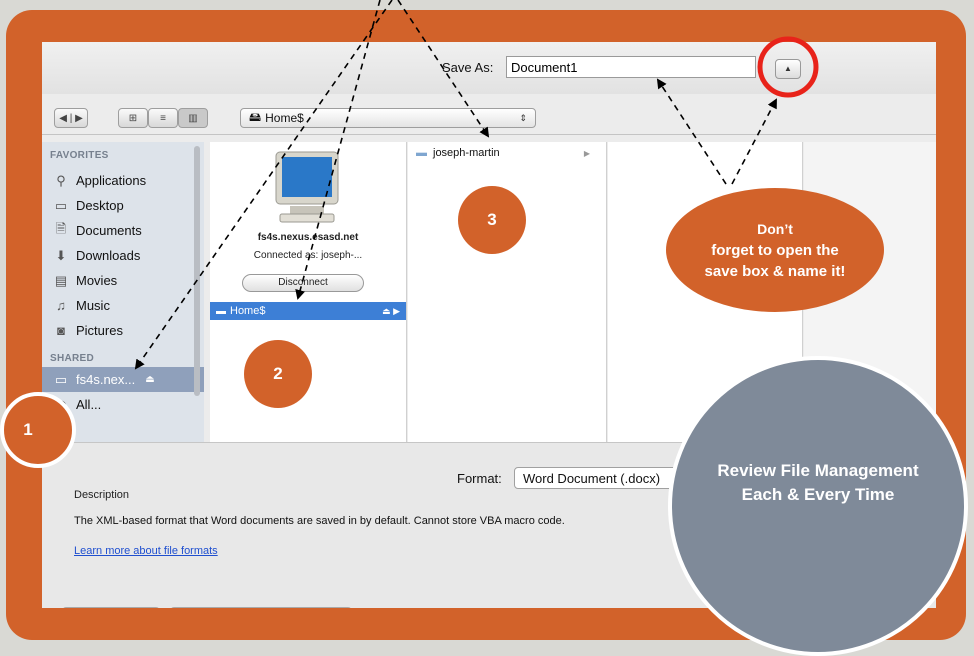 Image resolution: width=974 pixels, height=656 pixels. I want to click on step-2-marker: 2, so click(278, 374).